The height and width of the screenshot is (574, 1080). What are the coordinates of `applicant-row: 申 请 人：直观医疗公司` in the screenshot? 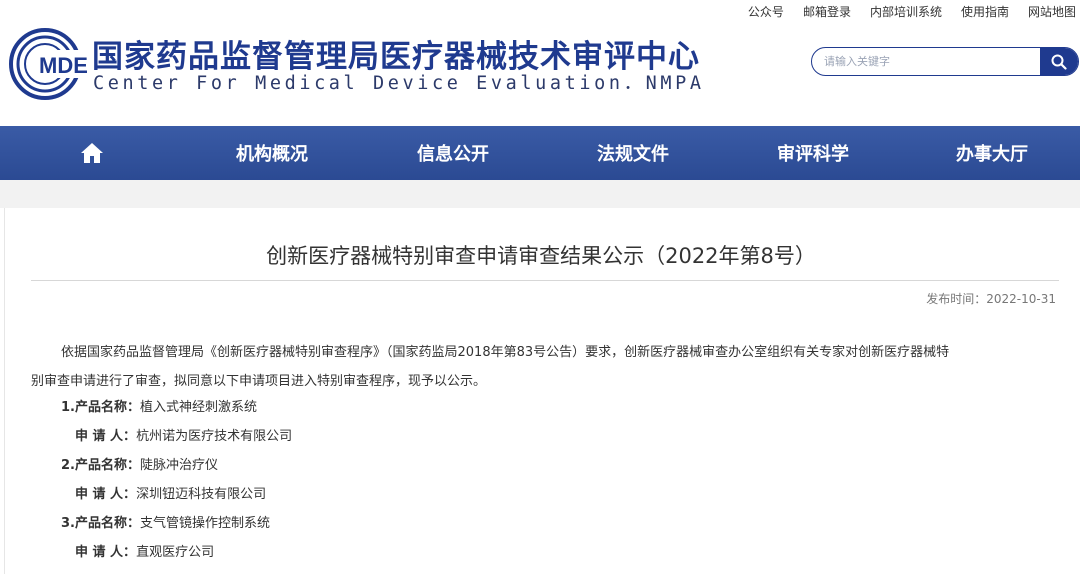 It's located at (176, 552).